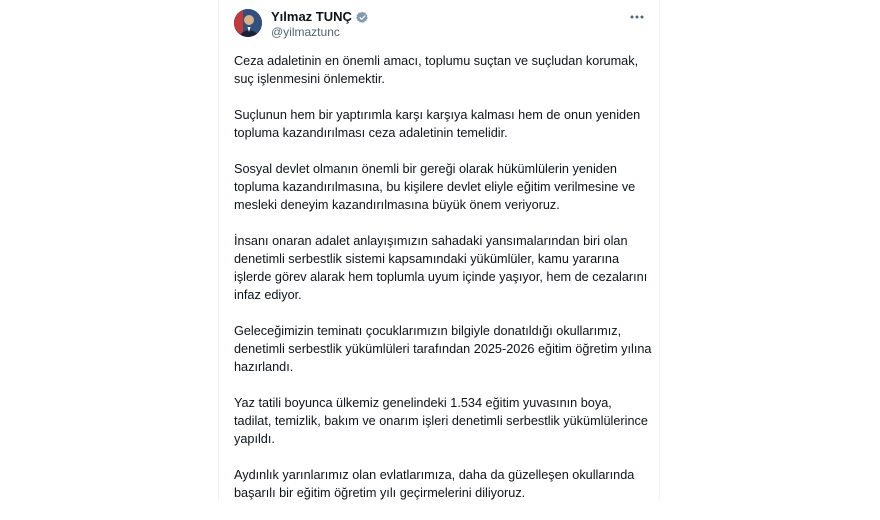 The height and width of the screenshot is (520, 880). I want to click on avatar-image, so click(248, 23).